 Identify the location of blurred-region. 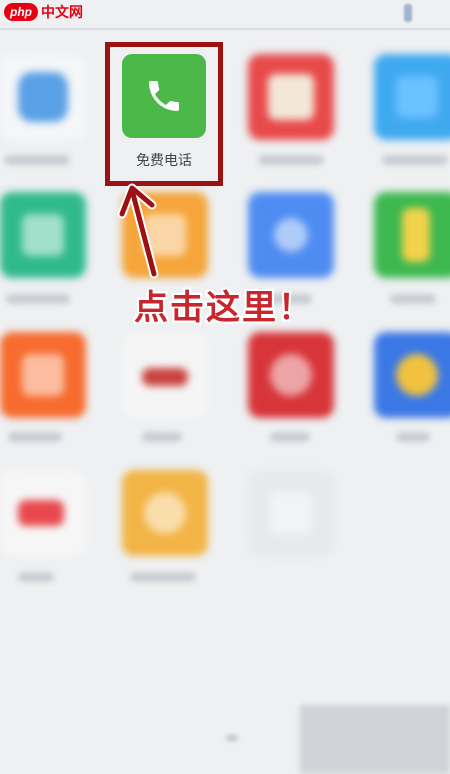
(375, 739).